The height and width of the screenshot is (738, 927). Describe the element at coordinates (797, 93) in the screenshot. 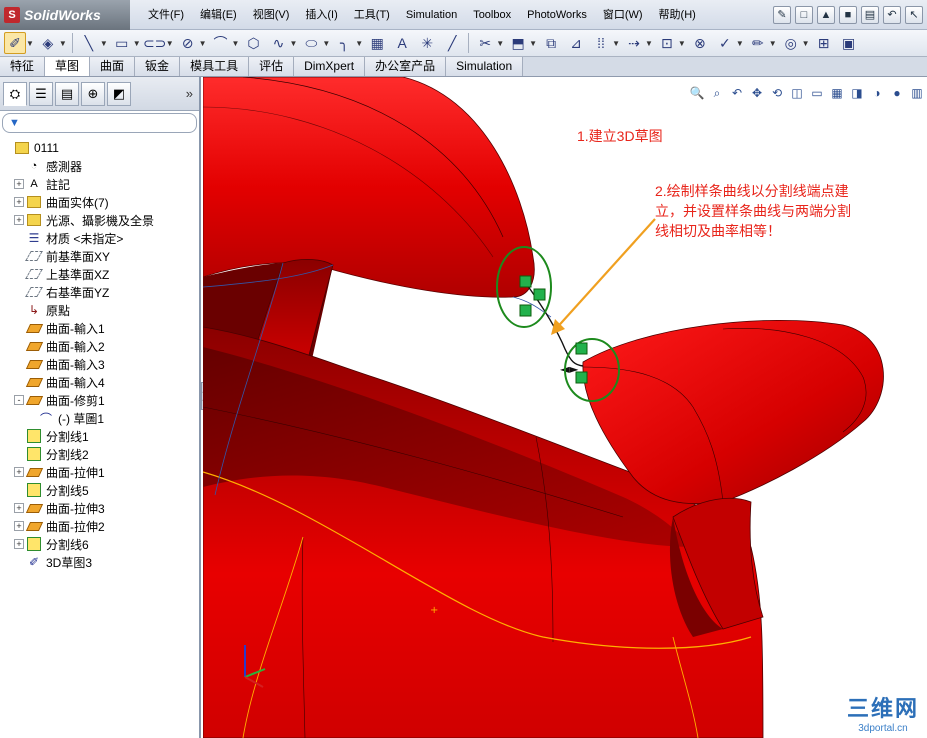

I see `section-view-icon: ◫` at that location.